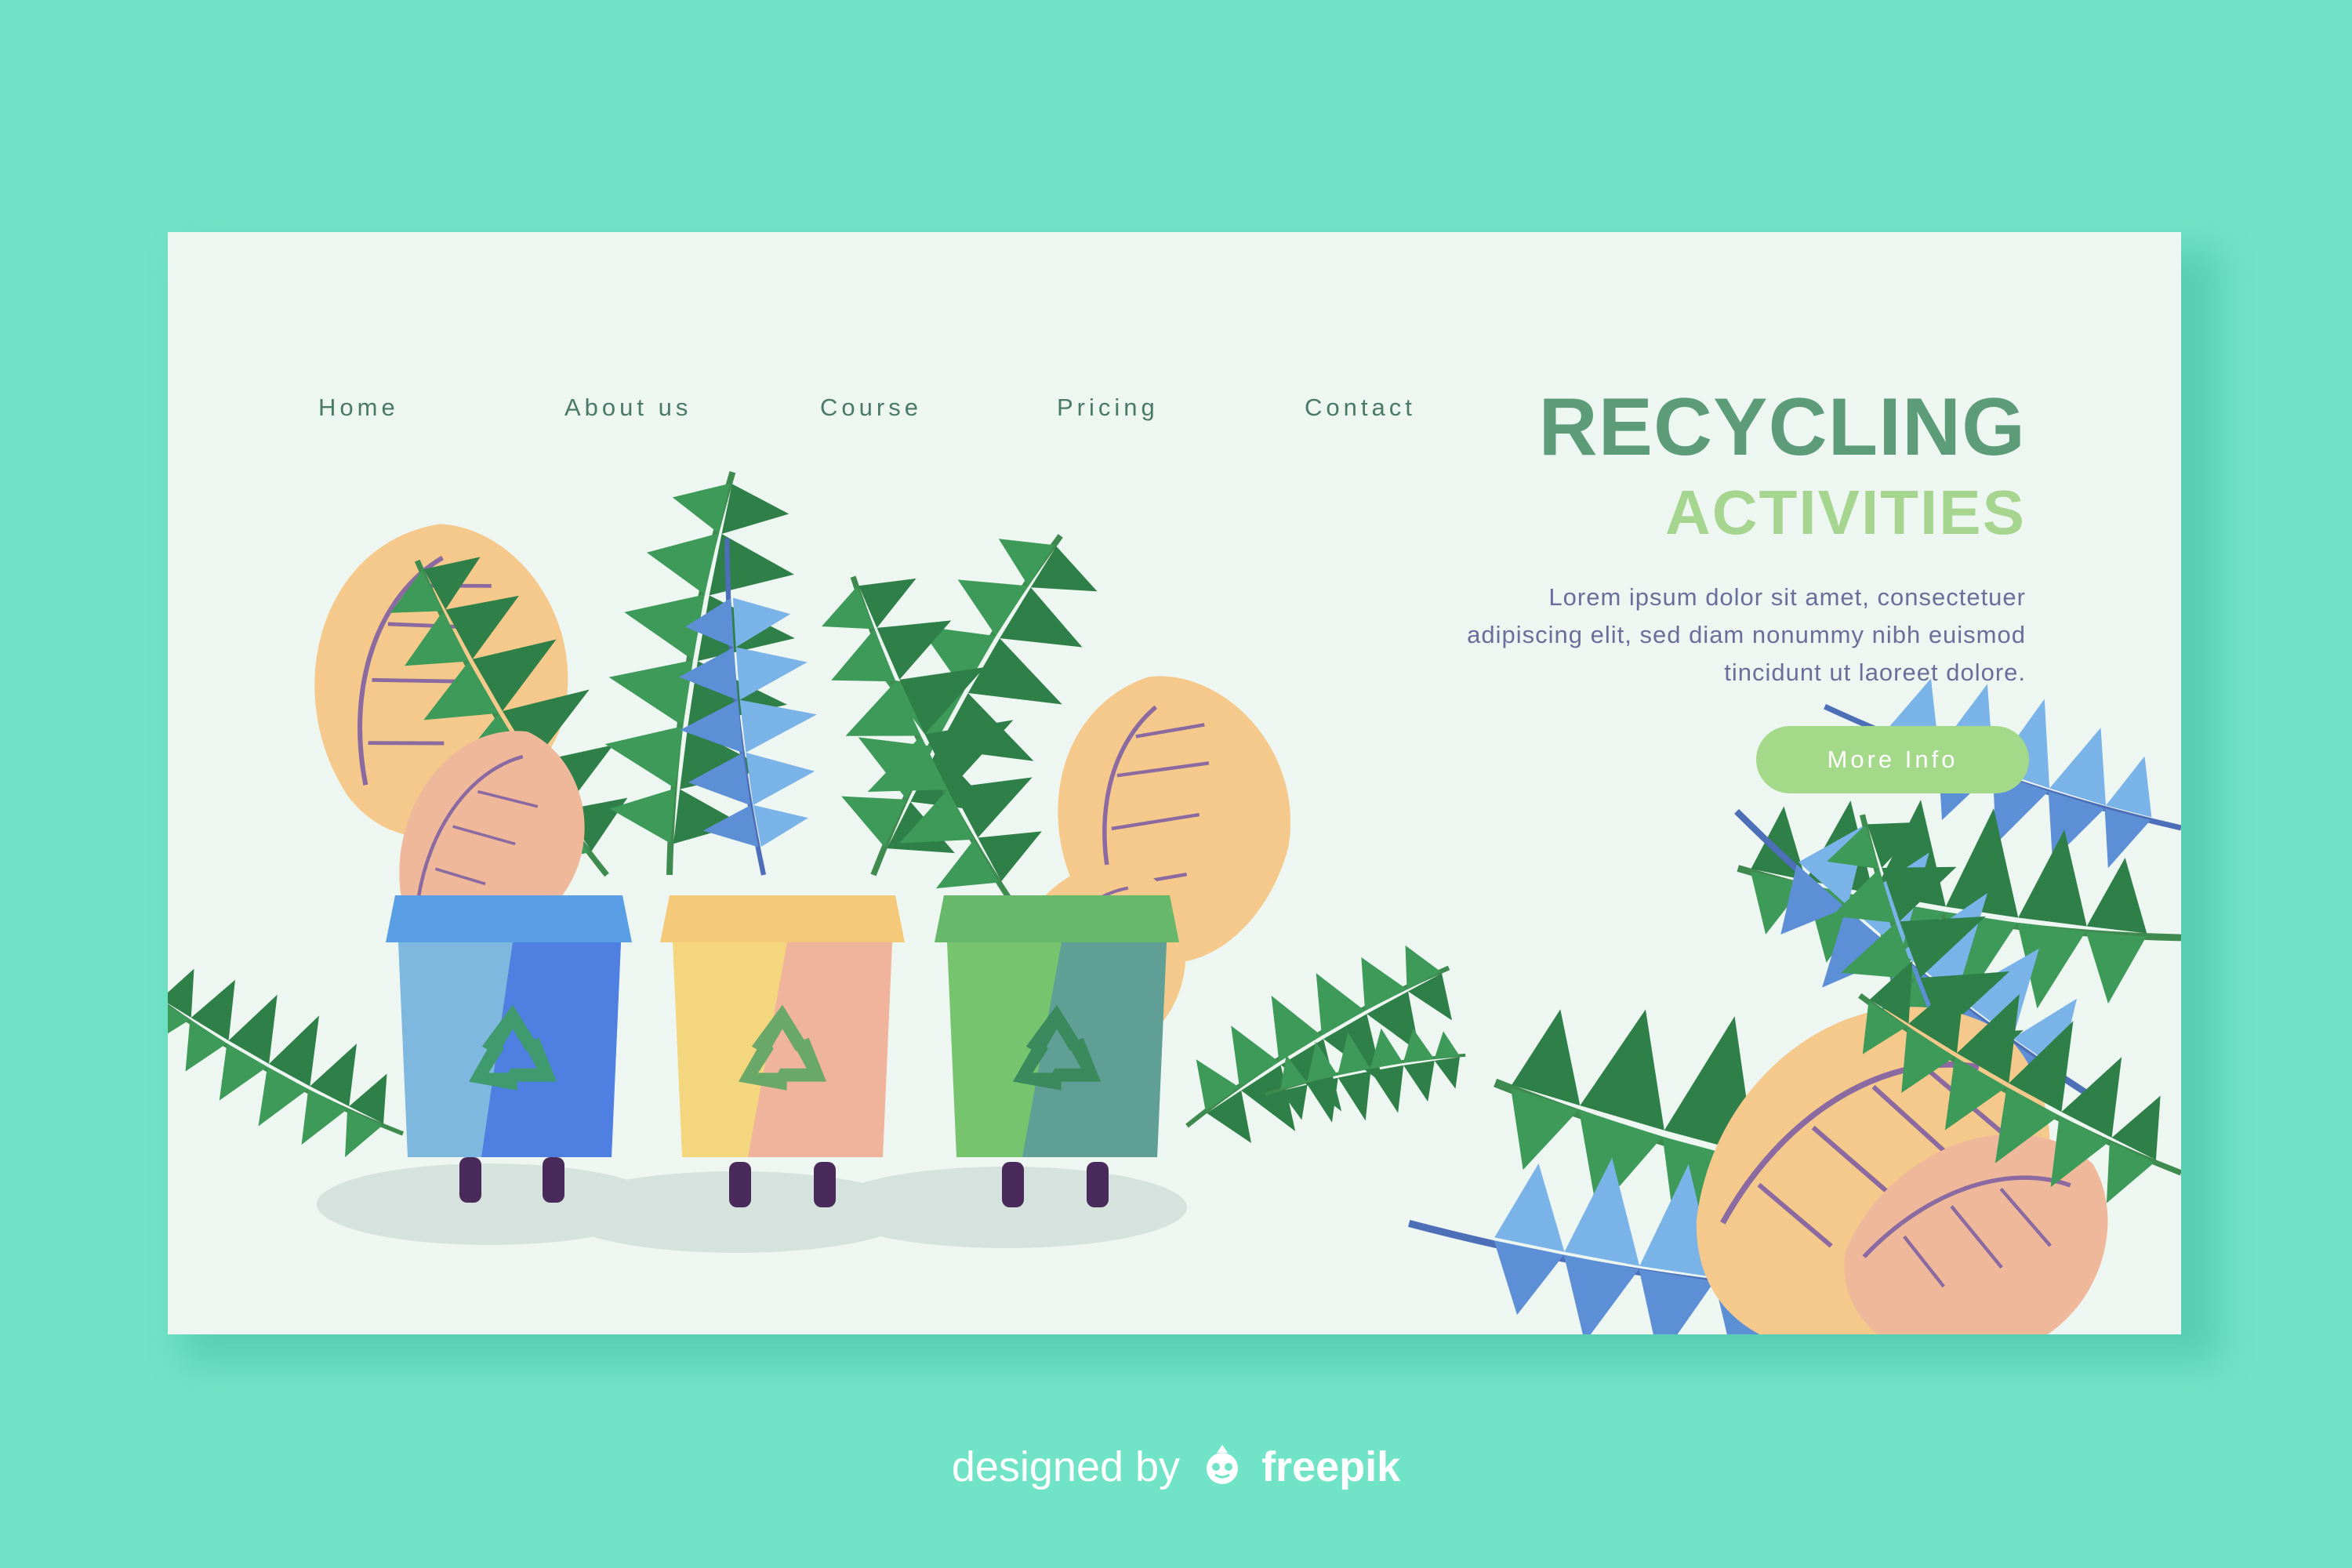  What do you see at coordinates (1330, 1466) in the screenshot?
I see `freepik-brand: freepik` at bounding box center [1330, 1466].